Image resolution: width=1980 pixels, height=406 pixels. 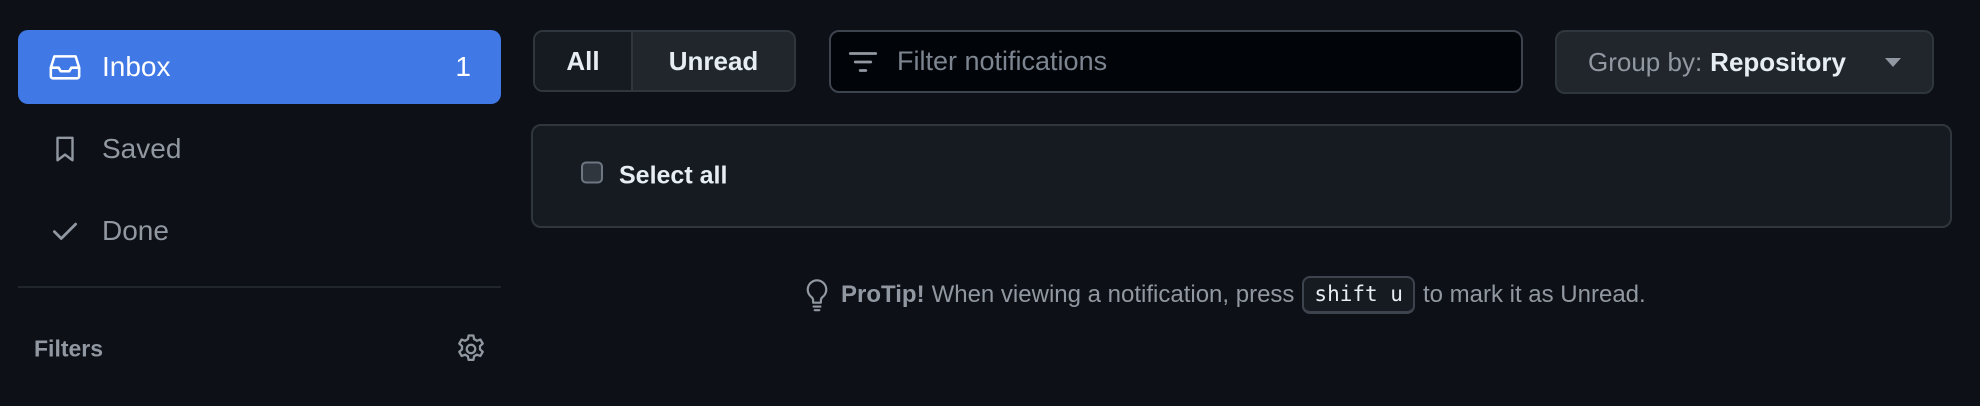 What do you see at coordinates (142, 148) in the screenshot?
I see `sidebar-item-label: Saved` at bounding box center [142, 148].